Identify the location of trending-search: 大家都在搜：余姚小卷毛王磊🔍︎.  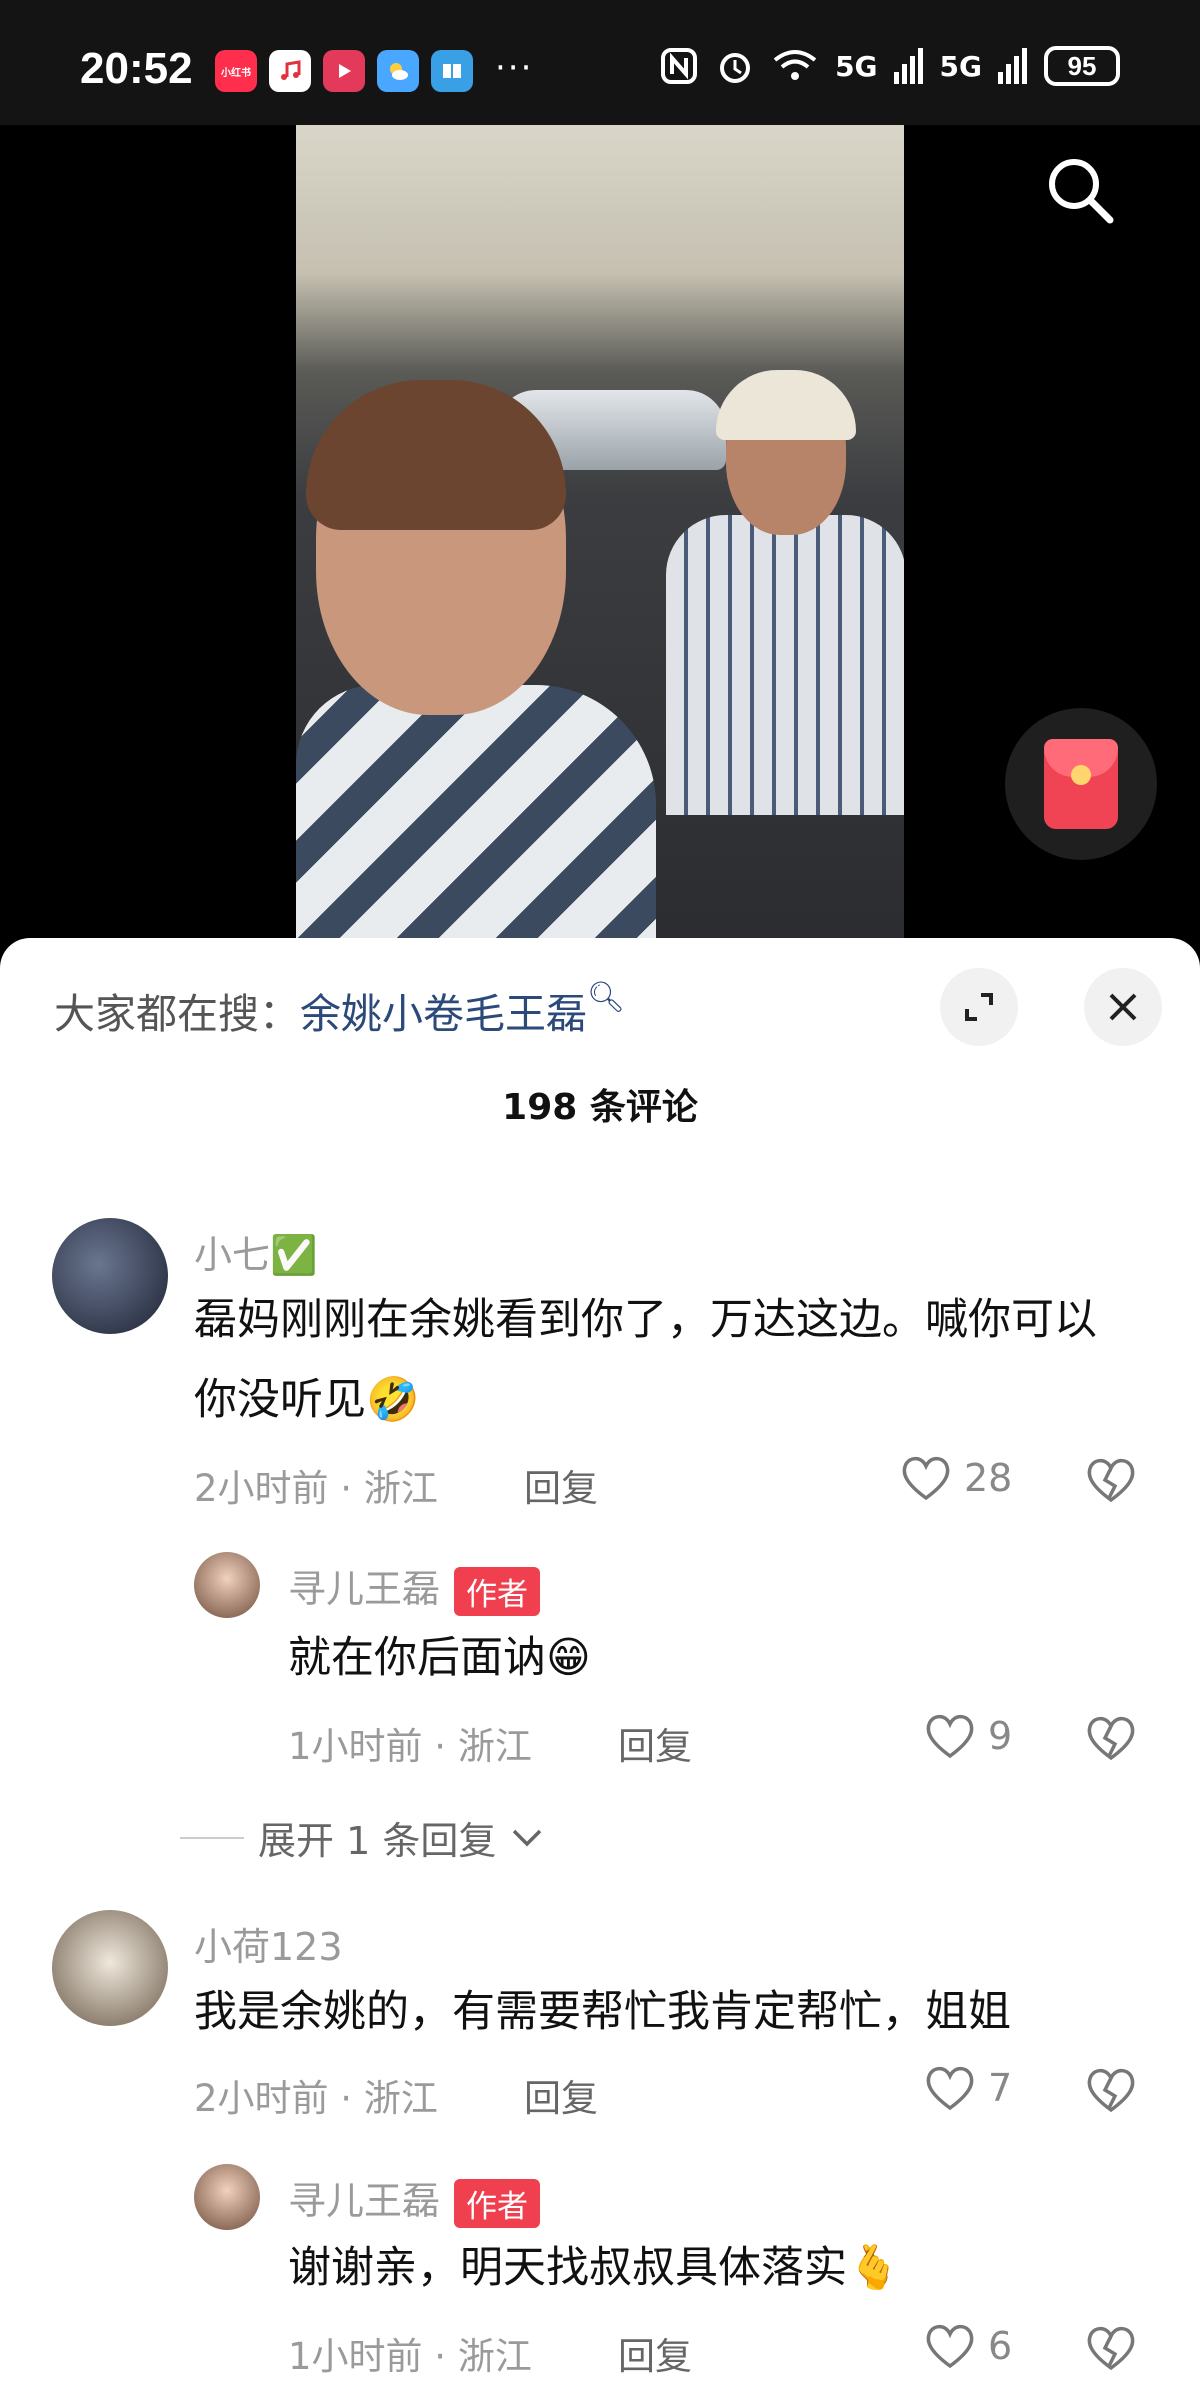
(339, 1010).